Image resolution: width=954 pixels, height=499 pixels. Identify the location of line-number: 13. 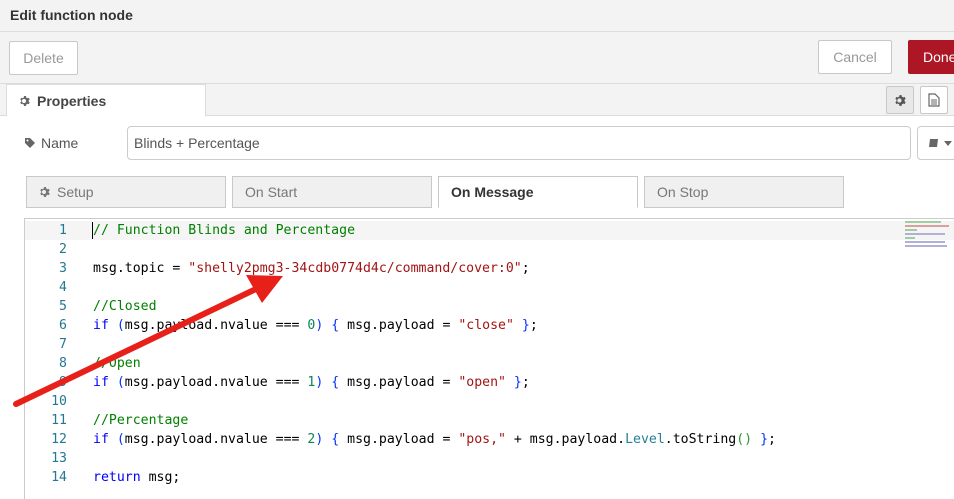
(59, 458).